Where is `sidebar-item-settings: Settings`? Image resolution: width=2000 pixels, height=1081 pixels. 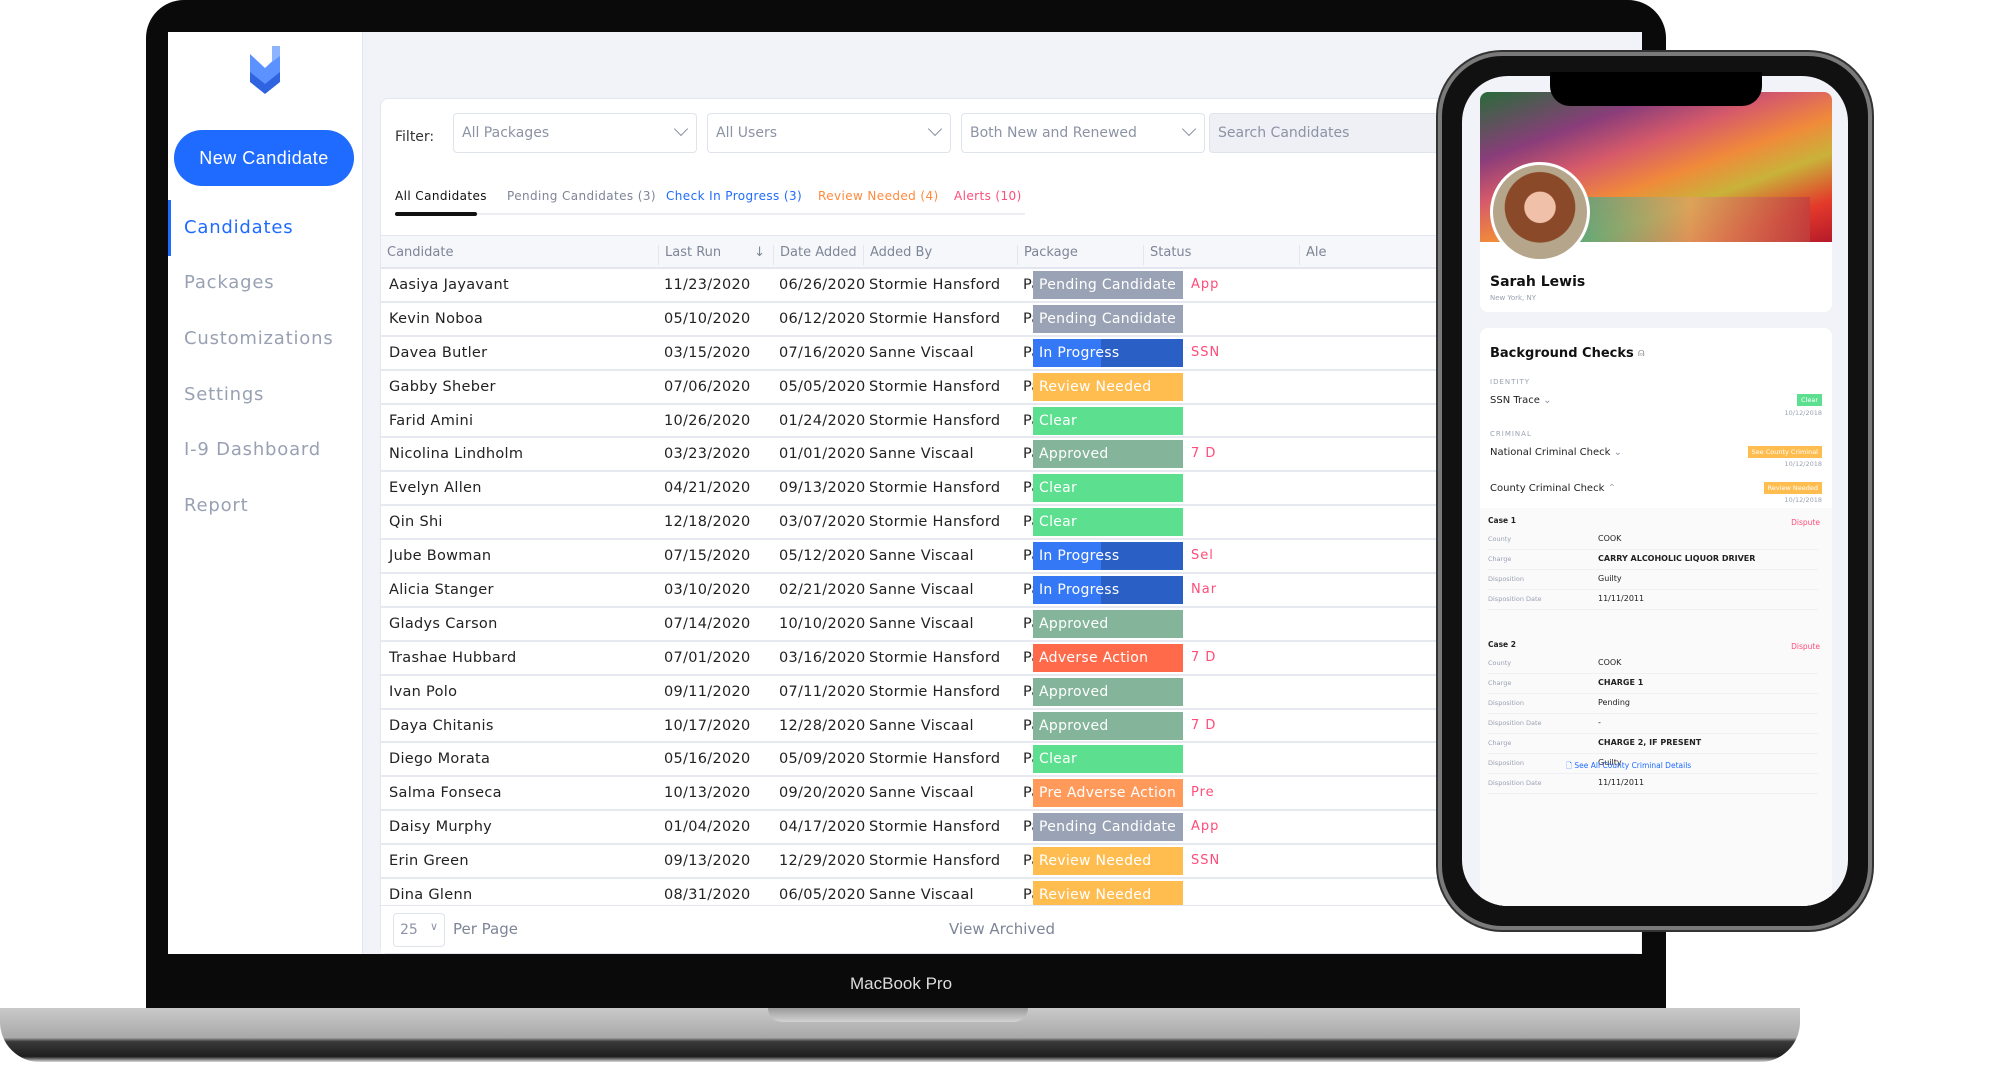
sidebar-item-settings: Settings is located at coordinates (224, 394).